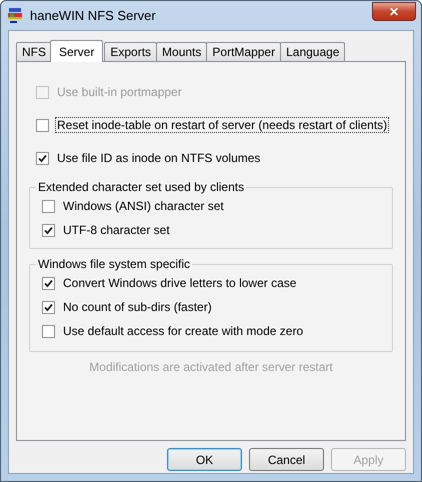 Image resolution: width=422 pixels, height=482 pixels. I want to click on checkbox-label: Convert Windows drive letters to lower case, so click(179, 283).